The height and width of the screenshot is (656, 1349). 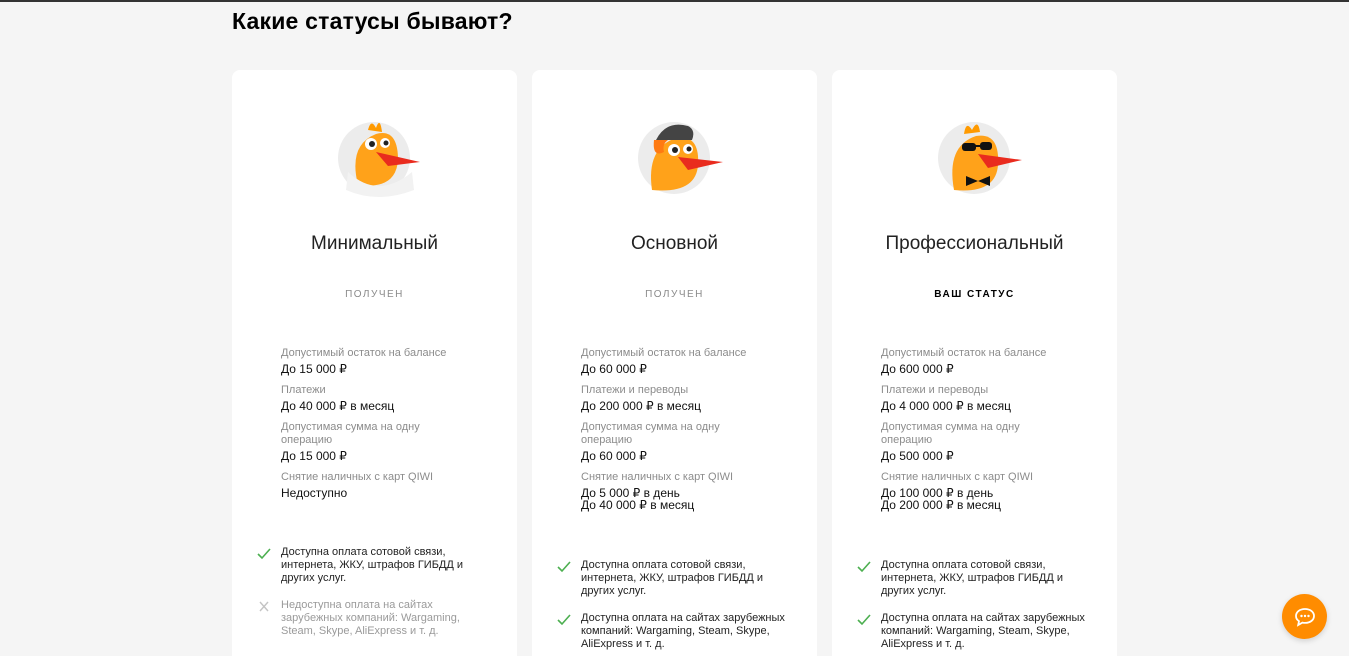 I want to click on feature-value: До 100 000 ₽ в день До 200 000 ₽ в месяц, so click(x=941, y=499).